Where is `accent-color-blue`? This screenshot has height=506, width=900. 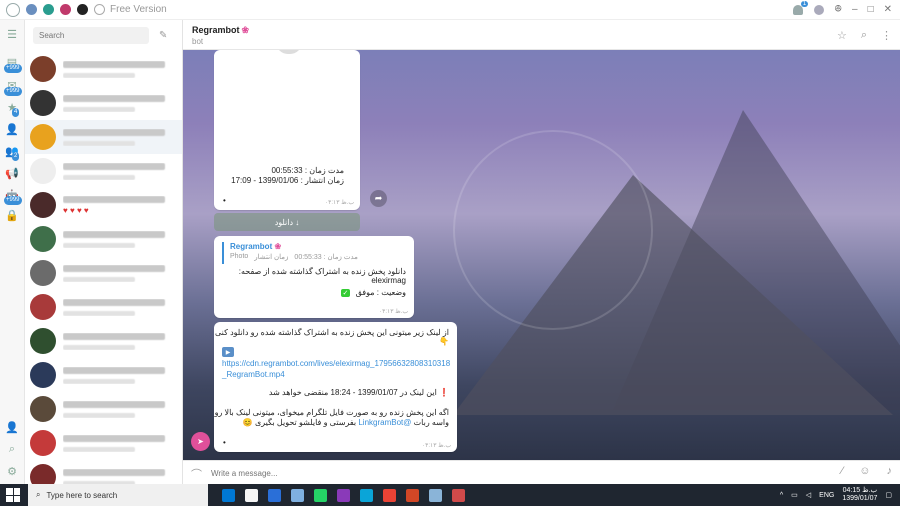 accent-color-blue is located at coordinates (31, 9).